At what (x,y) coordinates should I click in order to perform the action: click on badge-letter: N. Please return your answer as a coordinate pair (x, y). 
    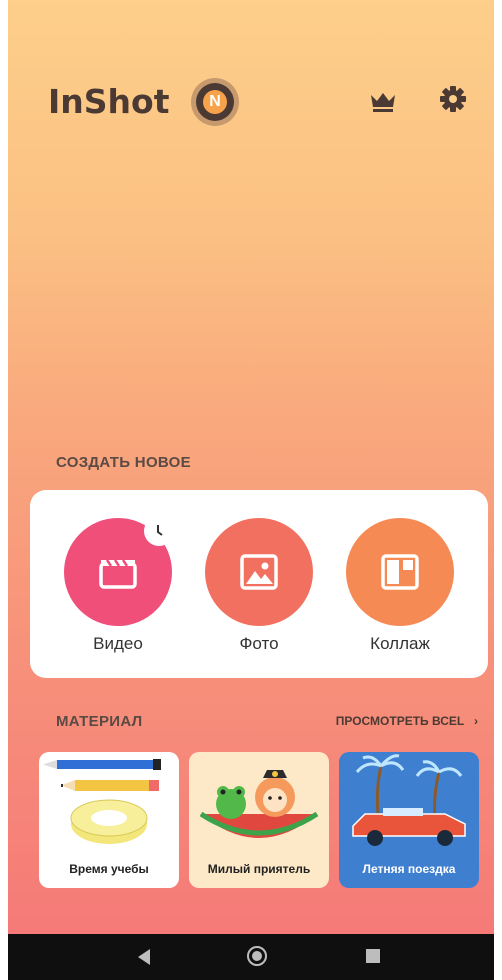
    Looking at the image, I should click on (215, 102).